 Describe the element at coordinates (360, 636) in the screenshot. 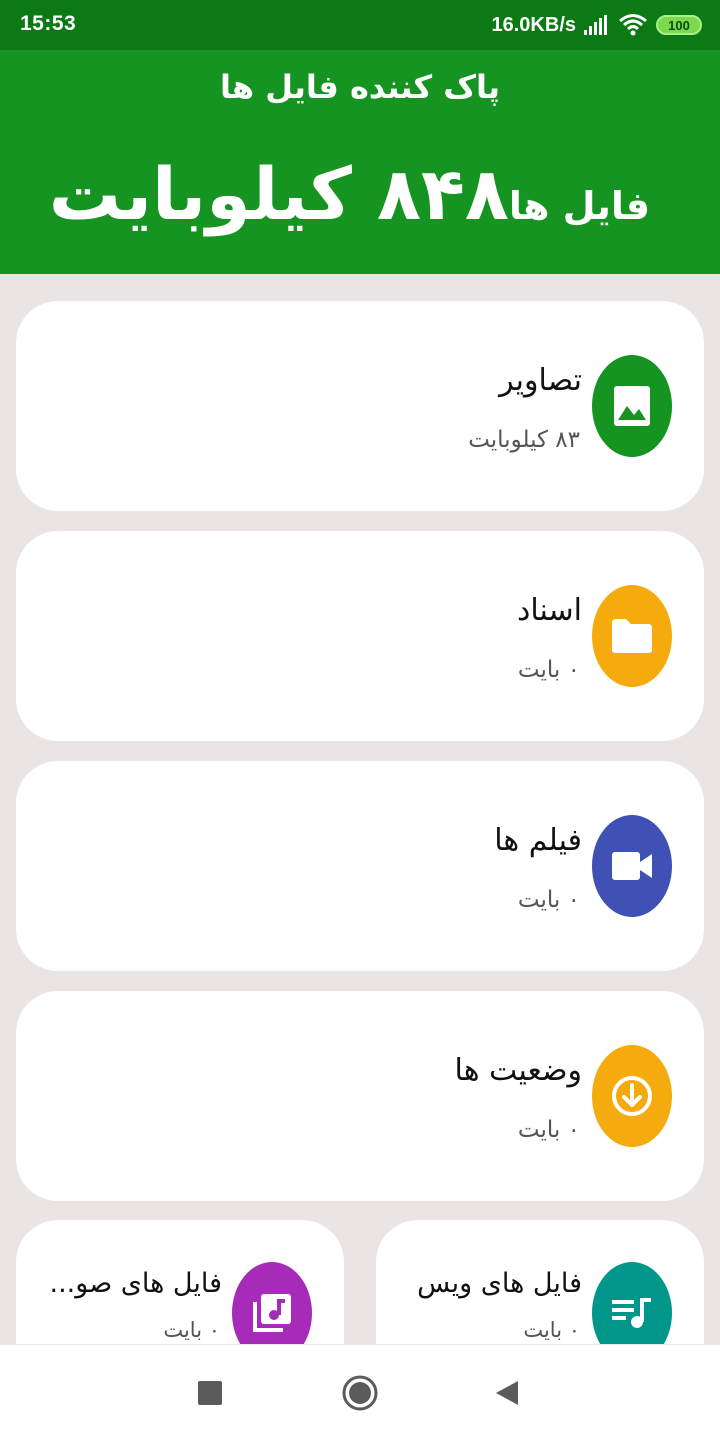

I see `category-card-documents: اسناد ۰ بایت` at that location.